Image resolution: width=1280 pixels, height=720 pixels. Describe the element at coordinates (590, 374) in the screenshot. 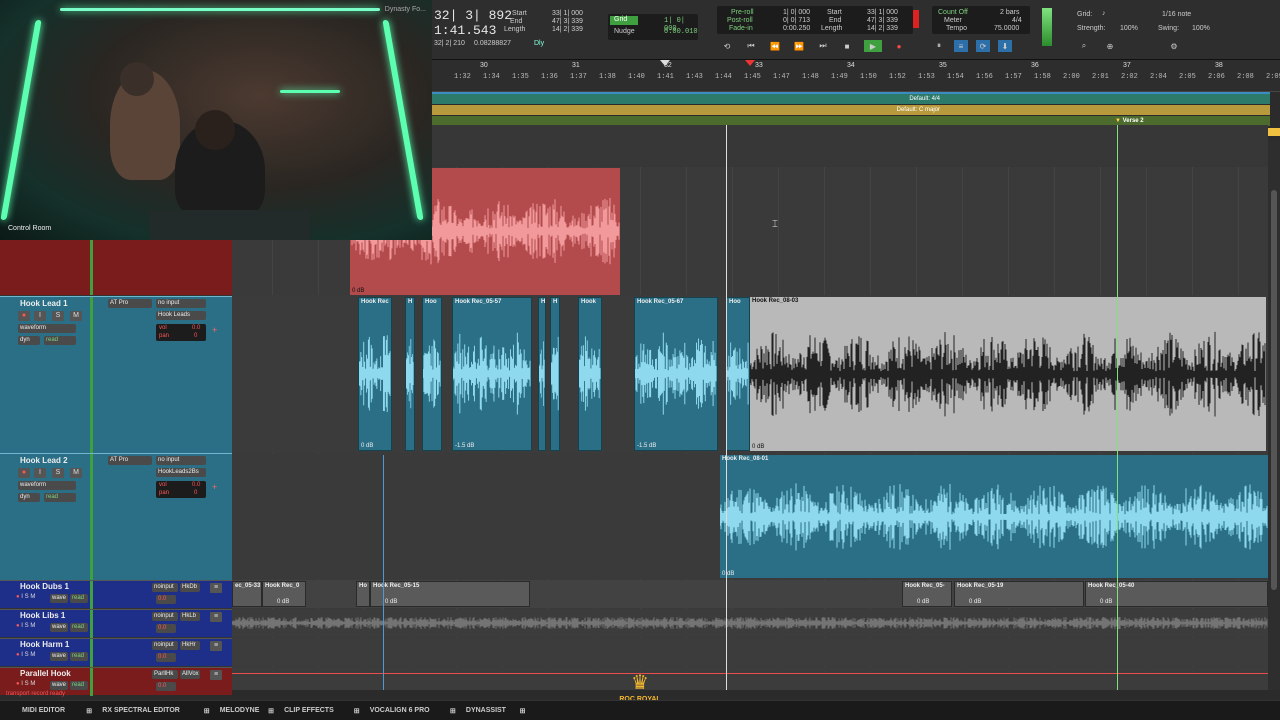

I see `audio-clip-hook-lead-1: Hook` at that location.